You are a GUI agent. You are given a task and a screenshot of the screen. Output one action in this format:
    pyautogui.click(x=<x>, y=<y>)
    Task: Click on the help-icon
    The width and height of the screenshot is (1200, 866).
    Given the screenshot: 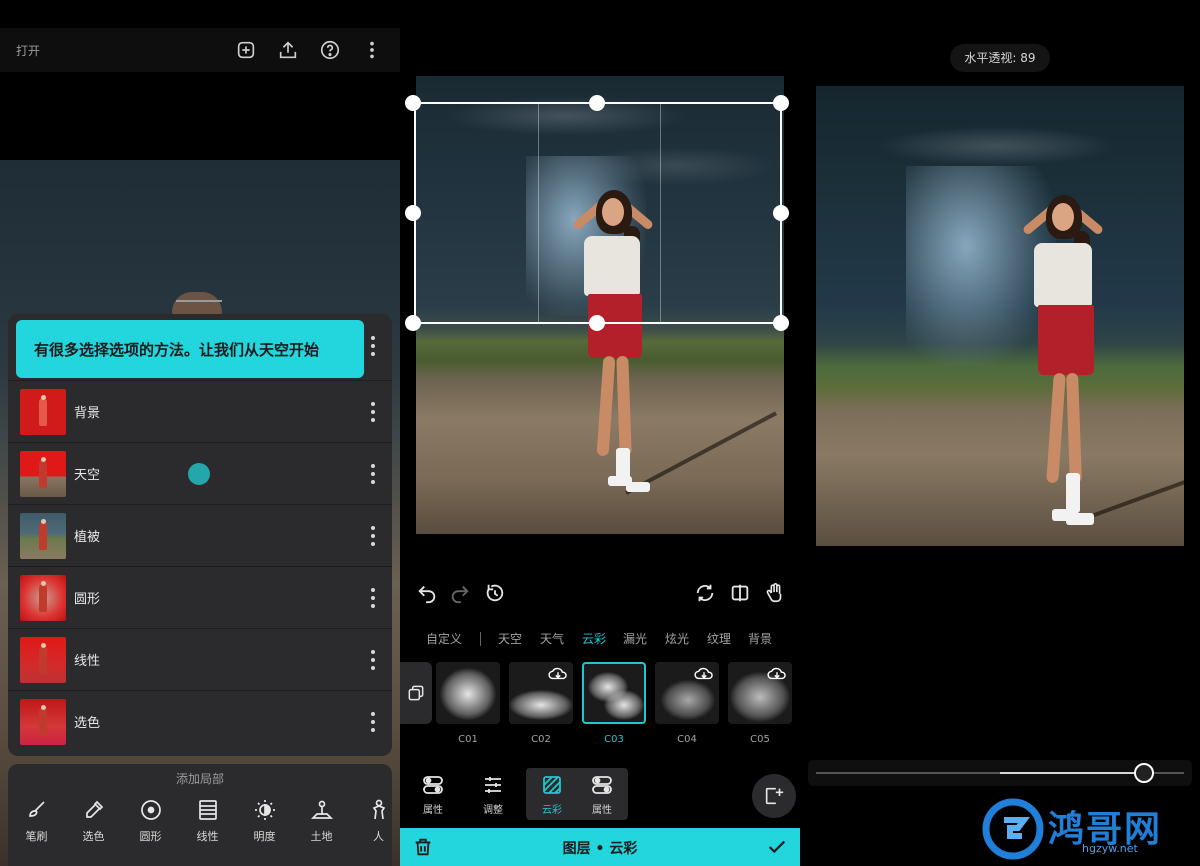 What is the action you would take?
    pyautogui.click(x=330, y=50)
    